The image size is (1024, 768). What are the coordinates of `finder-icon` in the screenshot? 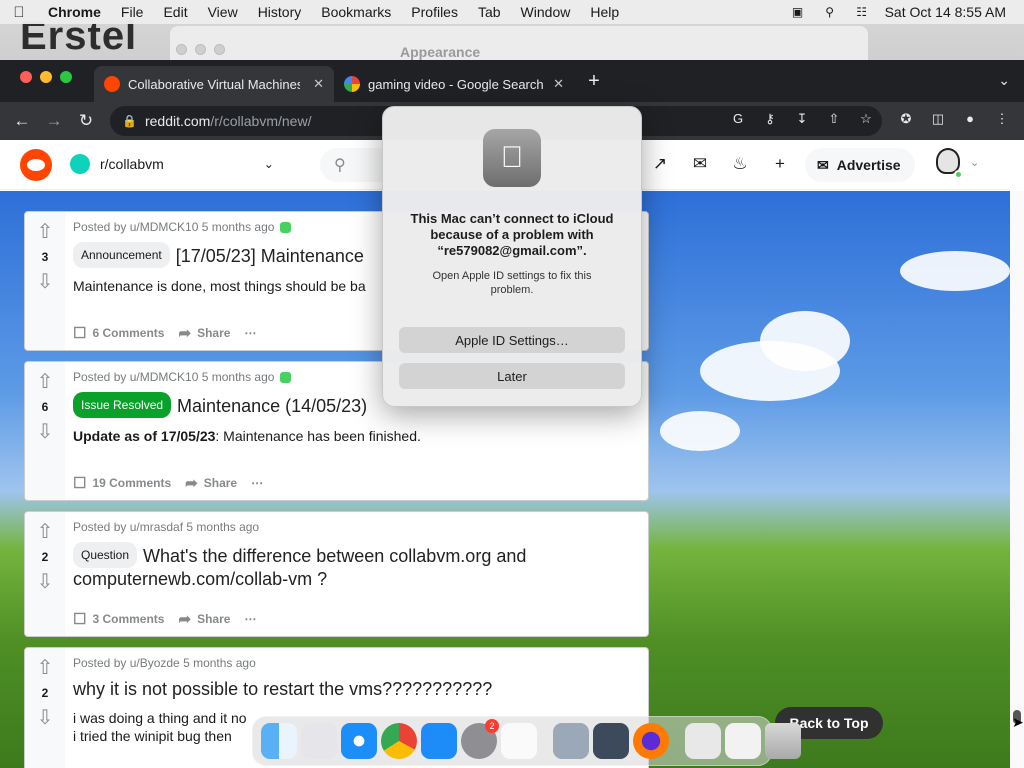 It's located at (279, 741).